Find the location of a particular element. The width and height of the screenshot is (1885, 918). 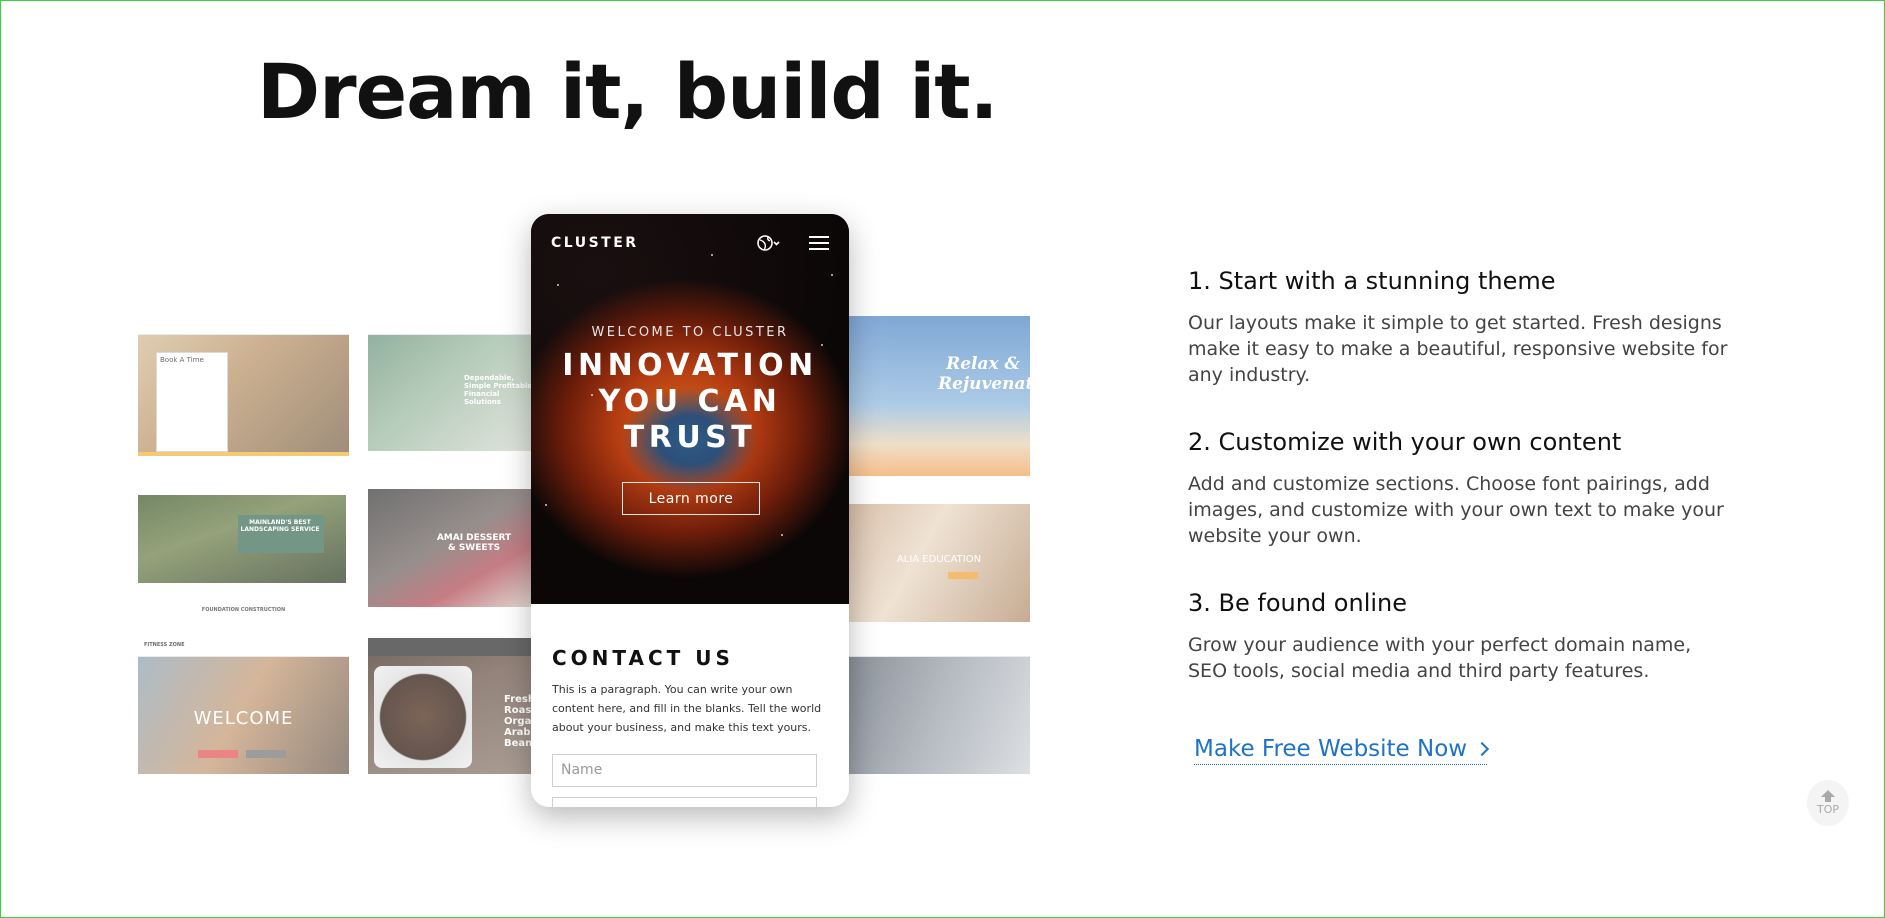

make-free-website-link: Make Free Website Now is located at coordinates (1342, 750).